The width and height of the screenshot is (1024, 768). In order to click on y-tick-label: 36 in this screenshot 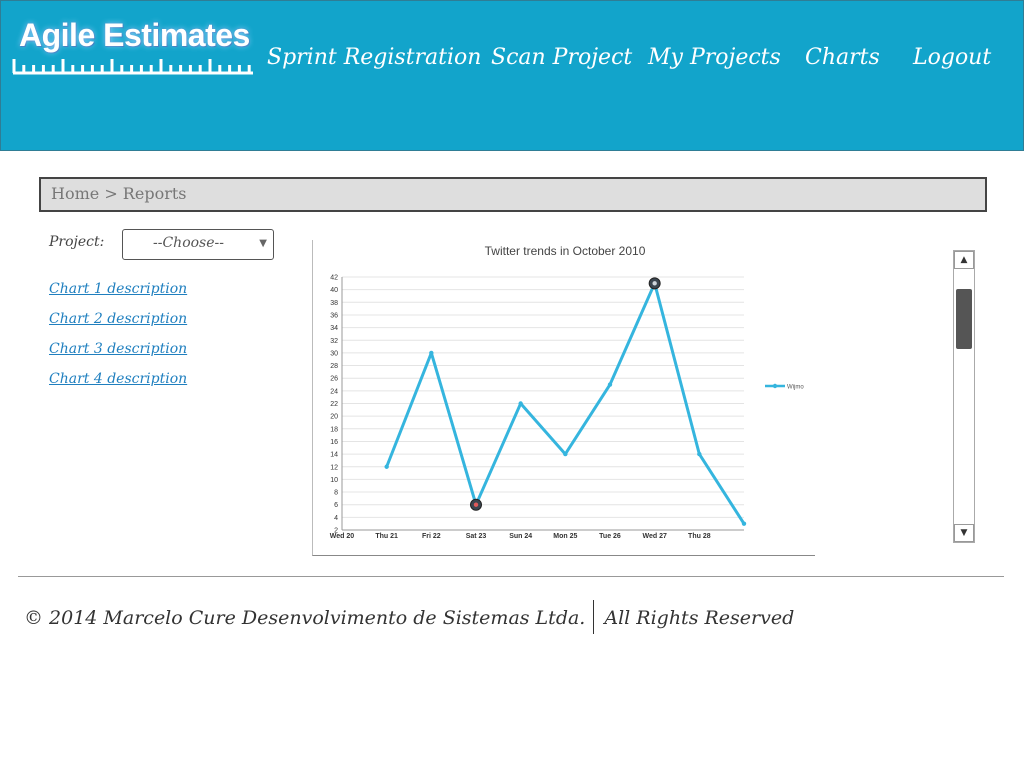, I will do `click(334, 315)`.